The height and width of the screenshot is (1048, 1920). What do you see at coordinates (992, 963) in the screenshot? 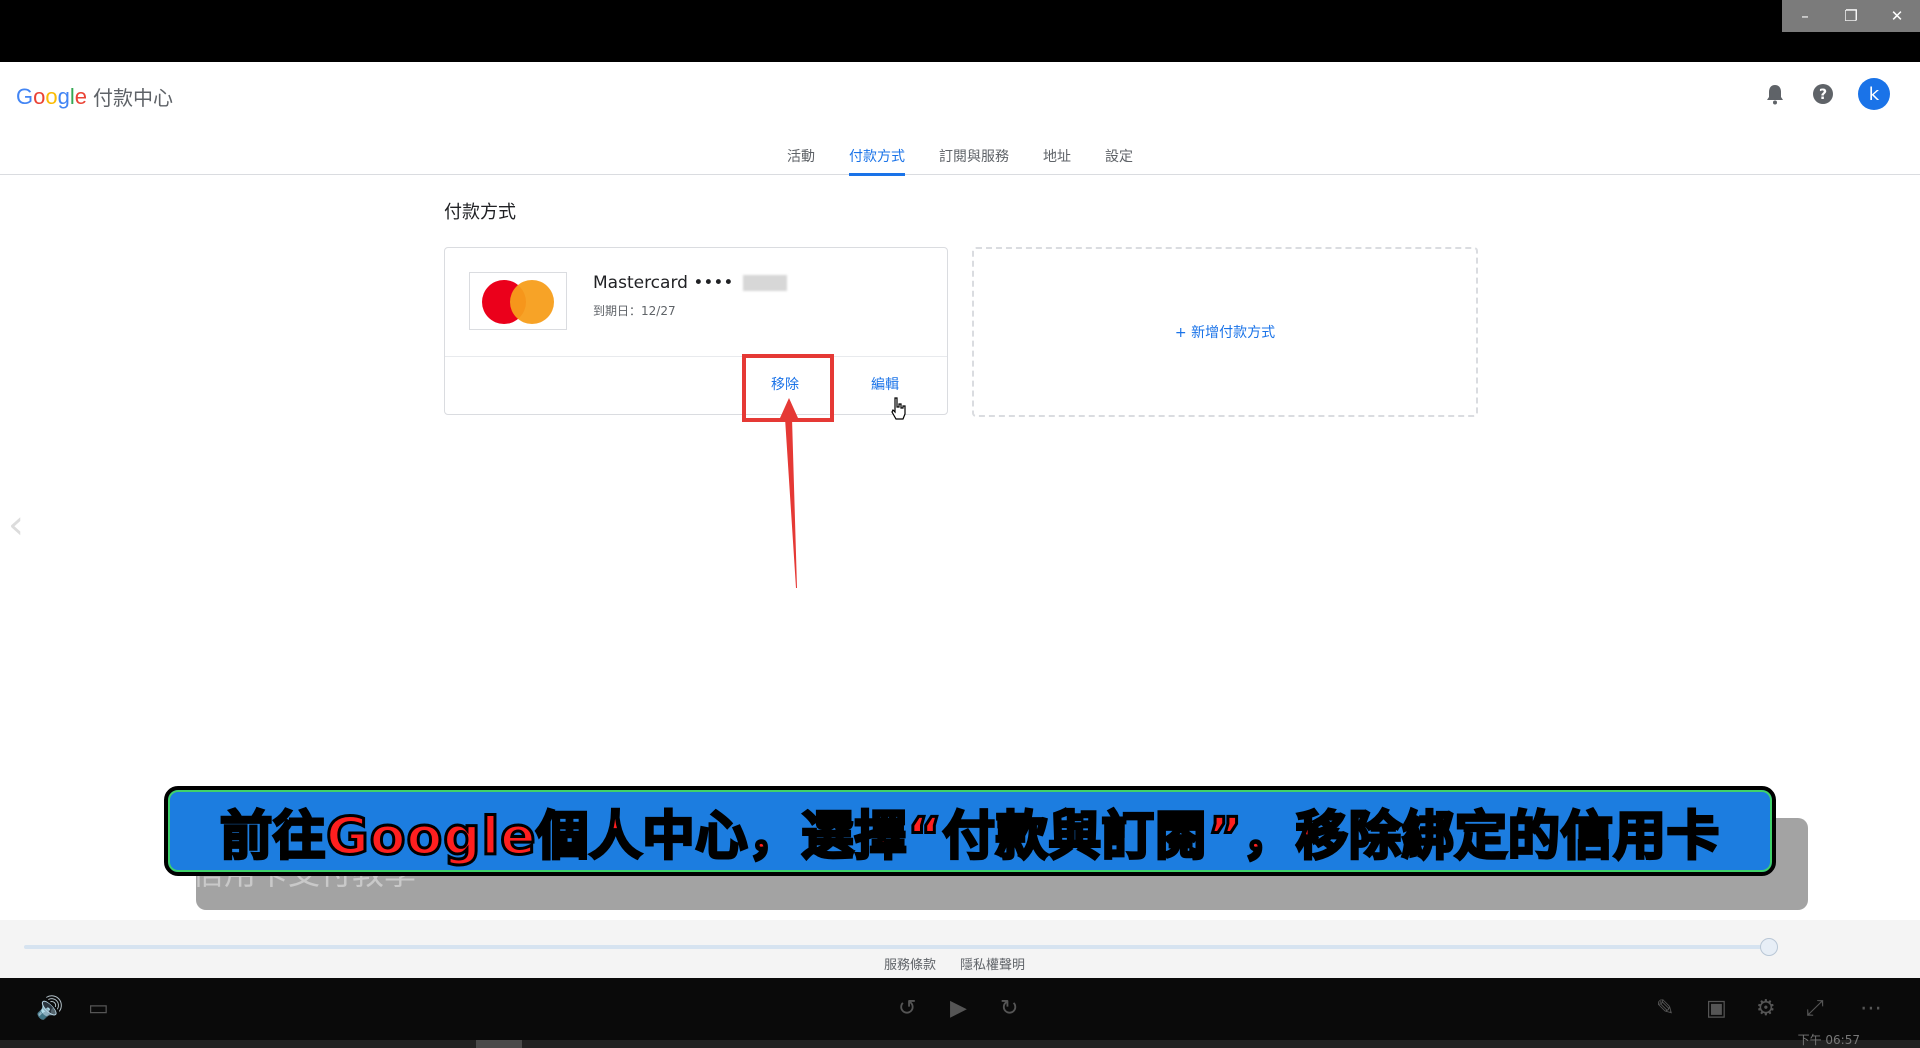
I see `privacy-link: 隱私權聲明` at bounding box center [992, 963].